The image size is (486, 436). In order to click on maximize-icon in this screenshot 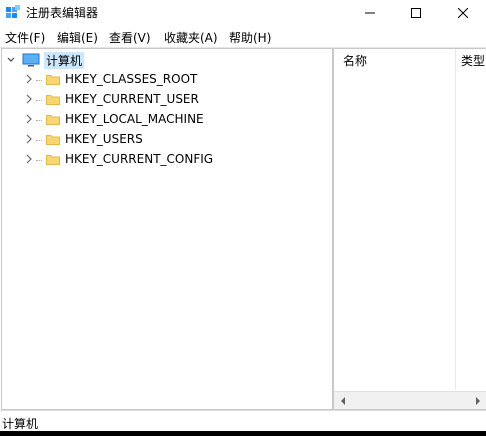, I will do `click(416, 12)`.